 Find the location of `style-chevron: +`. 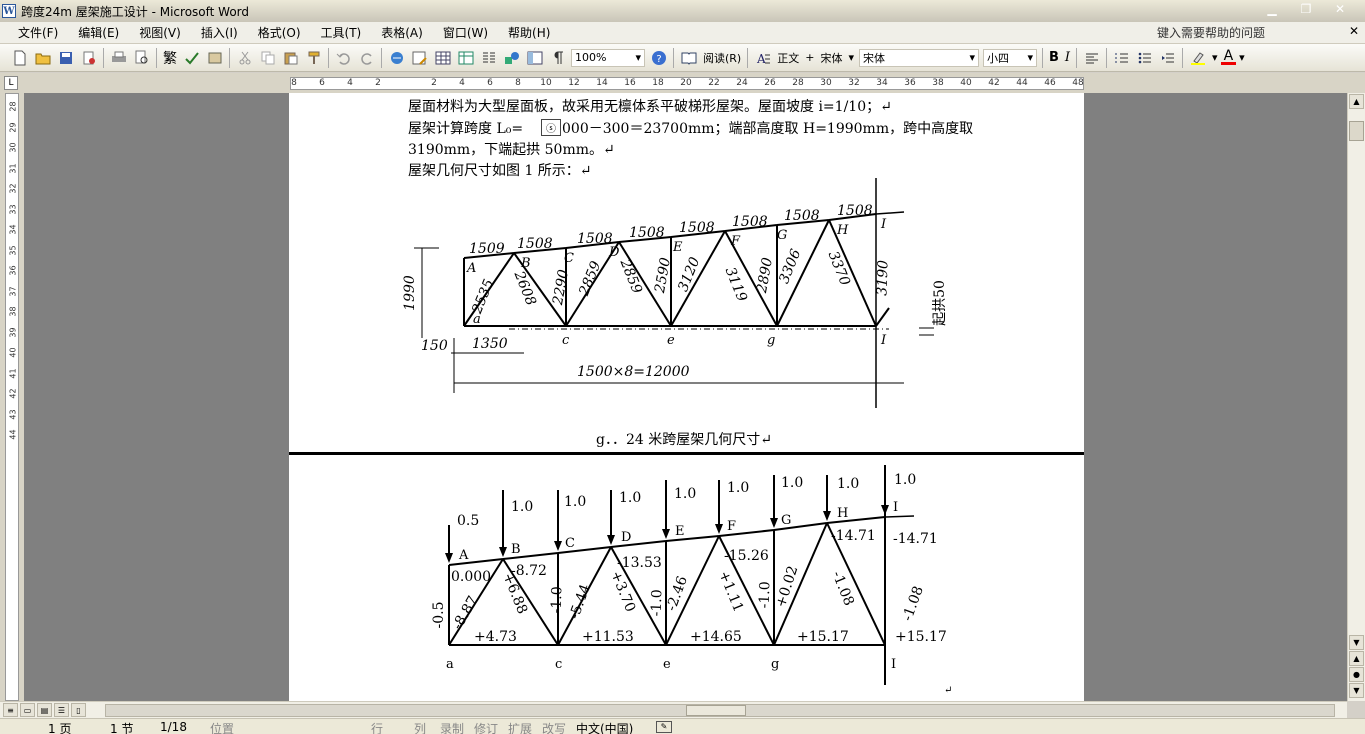

style-chevron: + is located at coordinates (809, 57).